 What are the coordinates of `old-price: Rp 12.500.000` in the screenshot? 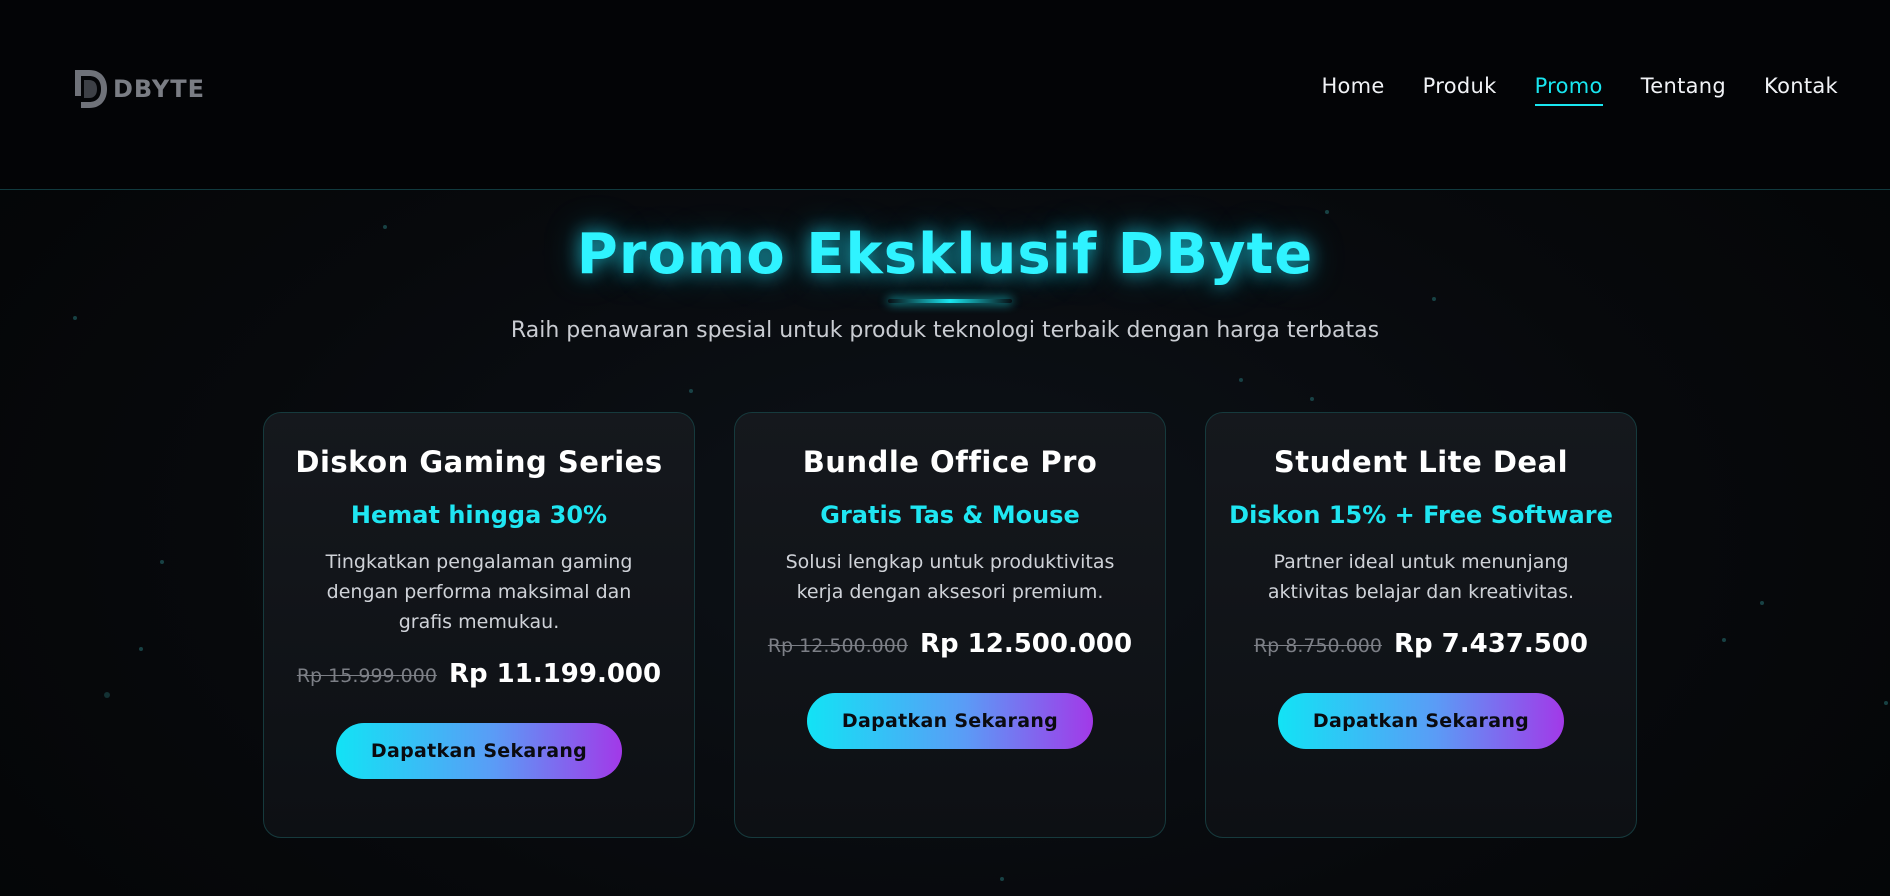 It's located at (837, 646).